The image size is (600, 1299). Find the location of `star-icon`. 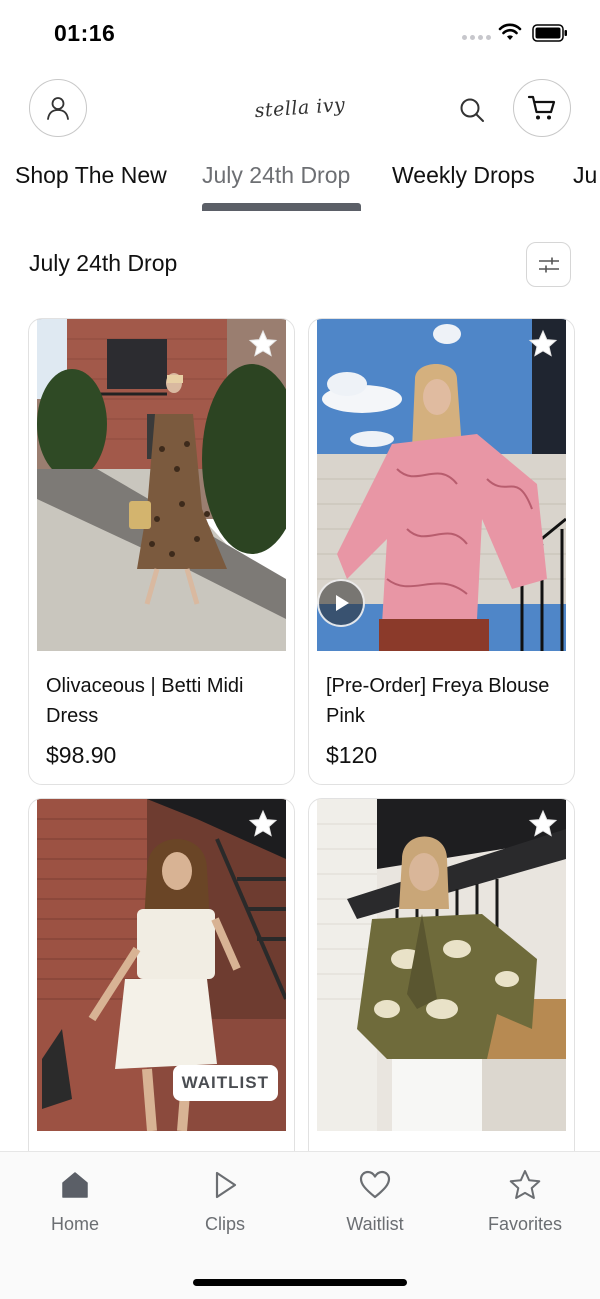

star-icon is located at coordinates (525, 1185).